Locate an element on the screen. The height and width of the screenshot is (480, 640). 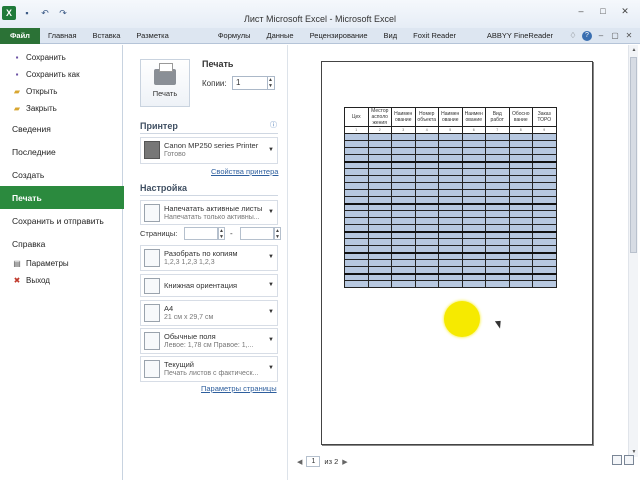
nav-info: Сведения is located at coordinates (61, 128).